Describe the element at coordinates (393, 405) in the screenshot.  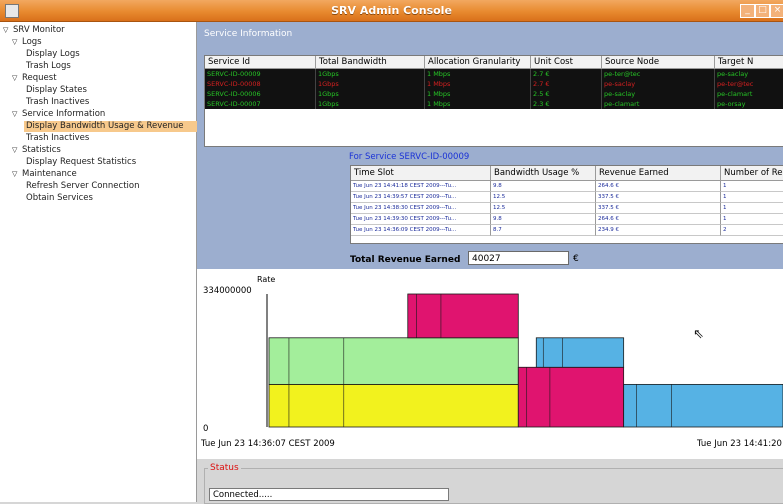
I see `chart-area-yellow` at that location.